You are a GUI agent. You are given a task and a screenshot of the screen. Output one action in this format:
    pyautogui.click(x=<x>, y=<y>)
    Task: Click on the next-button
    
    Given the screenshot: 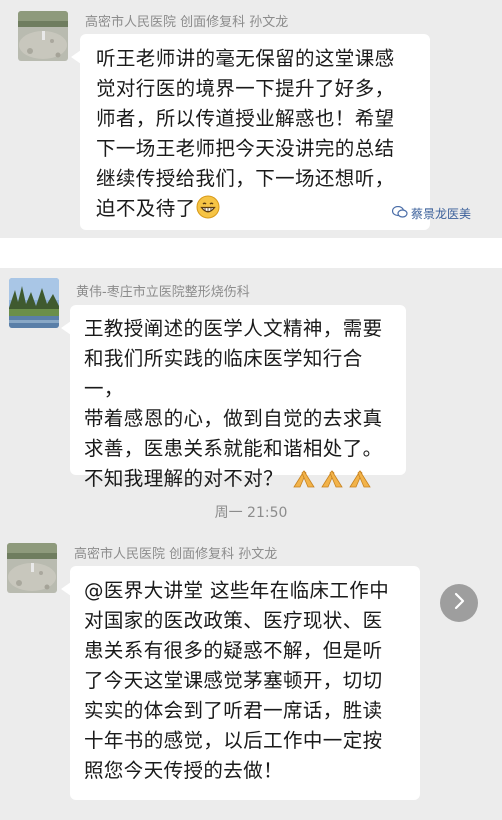 What is the action you would take?
    pyautogui.click(x=459, y=603)
    